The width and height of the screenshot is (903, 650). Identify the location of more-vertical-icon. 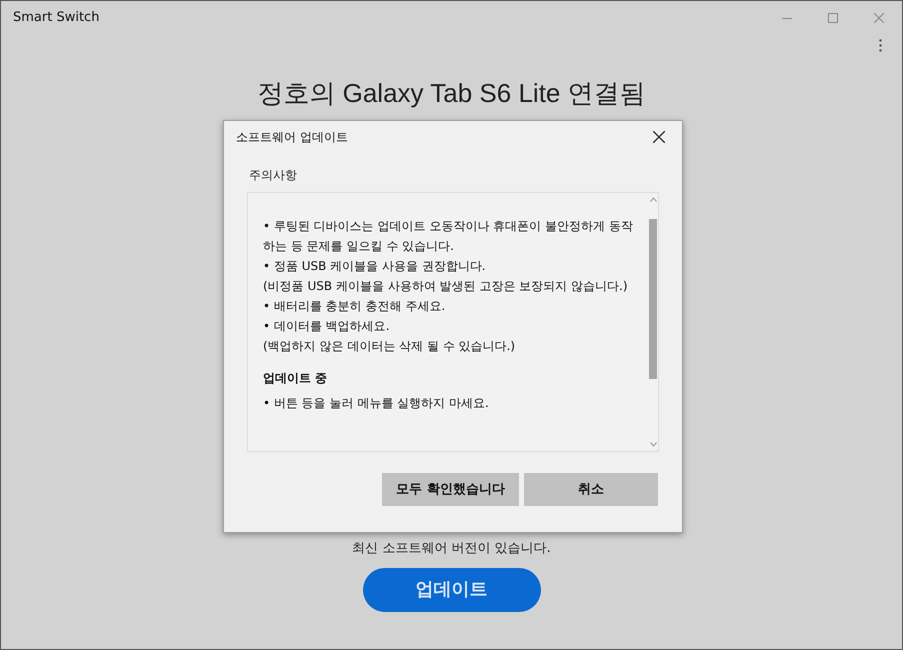
(880, 45).